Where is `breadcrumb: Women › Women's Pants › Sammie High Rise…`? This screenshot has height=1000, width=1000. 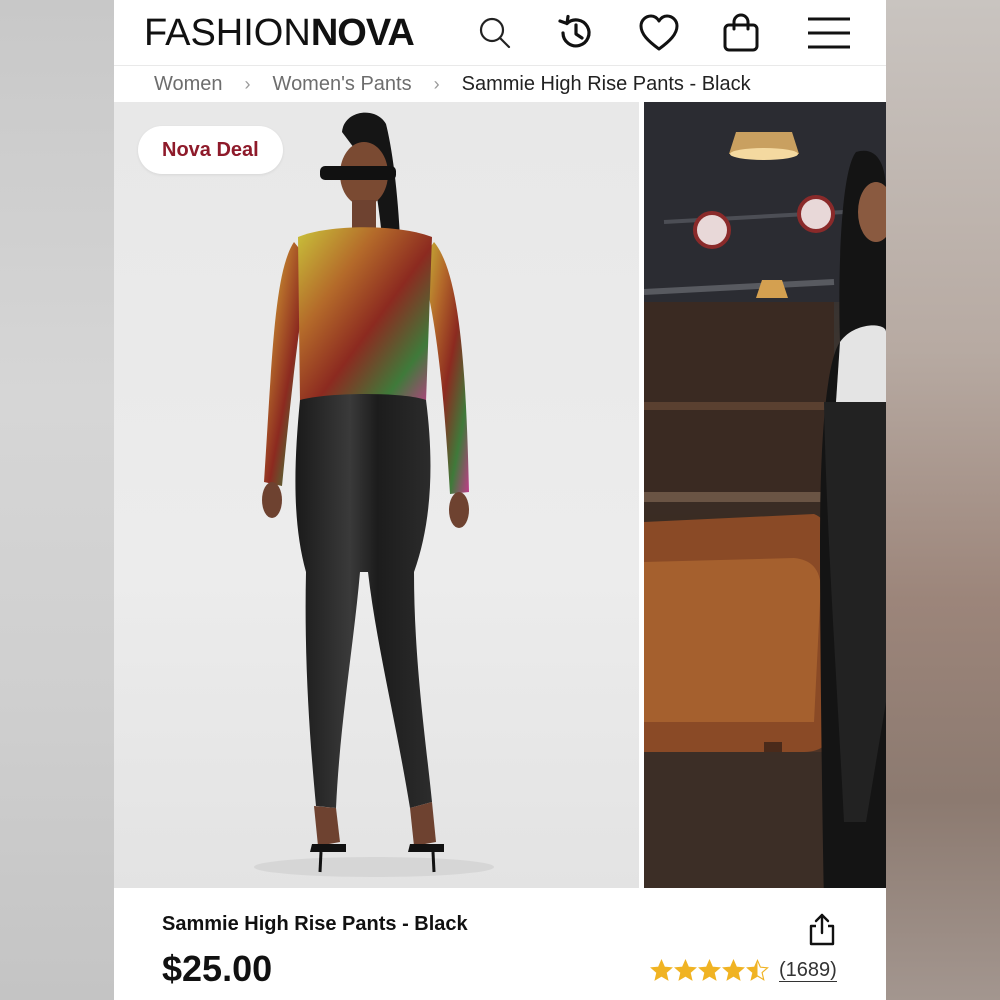
breadcrumb: Women › Women's Pants › Sammie High Rise… is located at coordinates (500, 84).